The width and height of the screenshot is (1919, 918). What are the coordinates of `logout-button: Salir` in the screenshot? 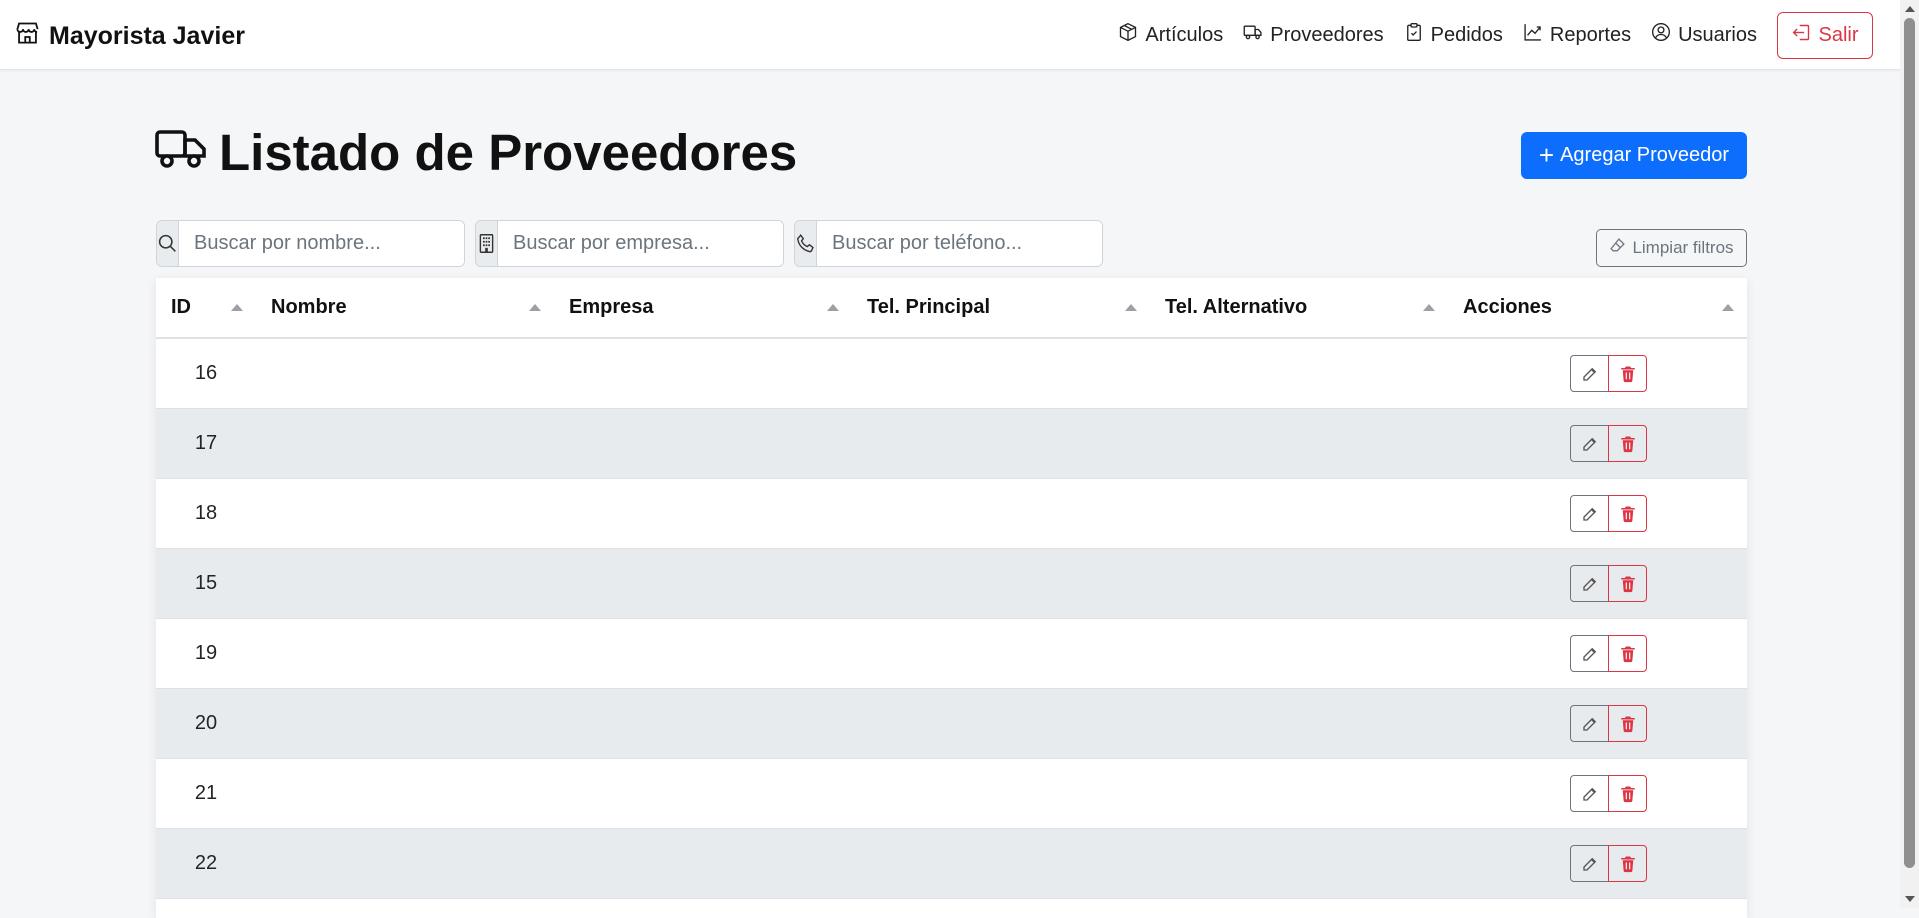 It's located at (1825, 35).